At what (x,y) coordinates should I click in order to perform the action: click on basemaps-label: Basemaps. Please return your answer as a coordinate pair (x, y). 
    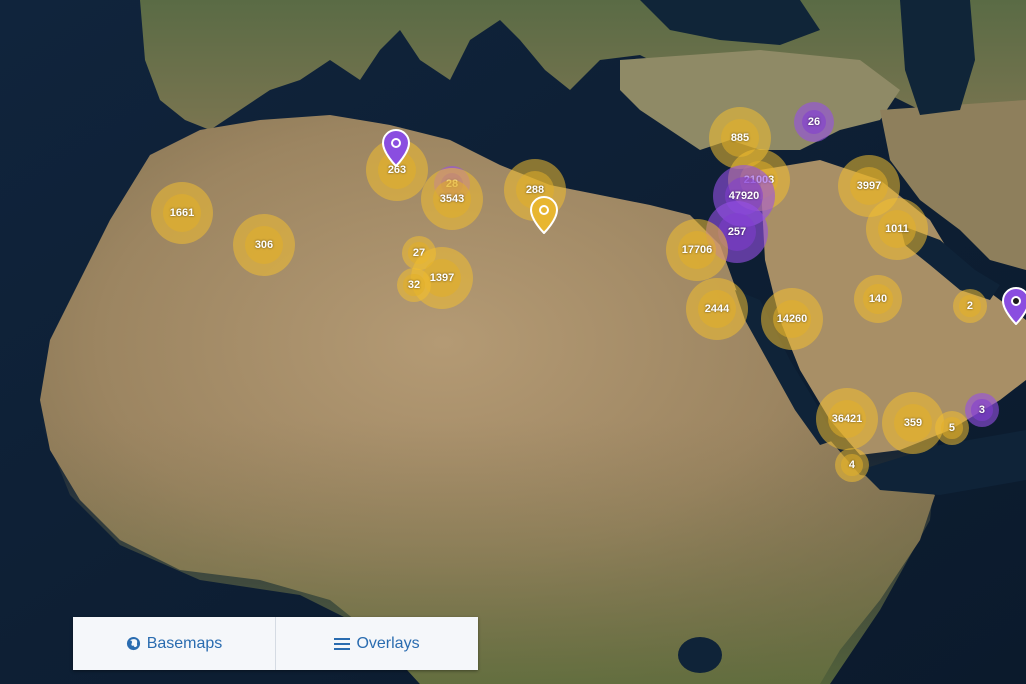
    Looking at the image, I should click on (184, 643).